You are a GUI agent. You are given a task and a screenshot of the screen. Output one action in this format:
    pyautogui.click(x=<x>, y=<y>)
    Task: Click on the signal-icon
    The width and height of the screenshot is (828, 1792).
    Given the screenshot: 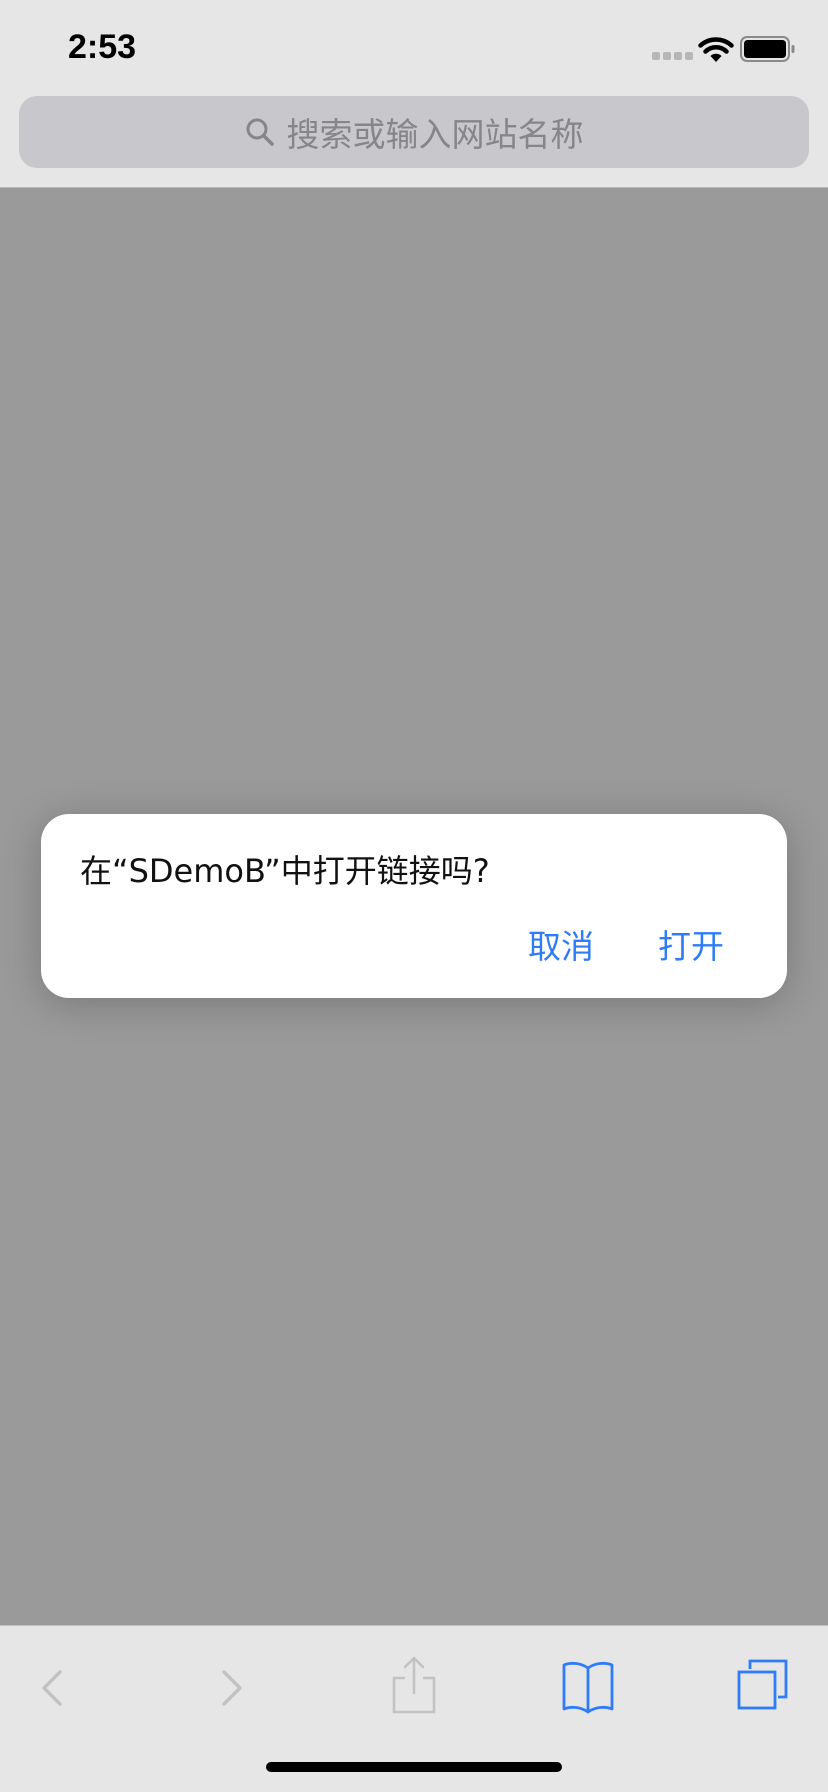 What is the action you would take?
    pyautogui.click(x=672, y=56)
    